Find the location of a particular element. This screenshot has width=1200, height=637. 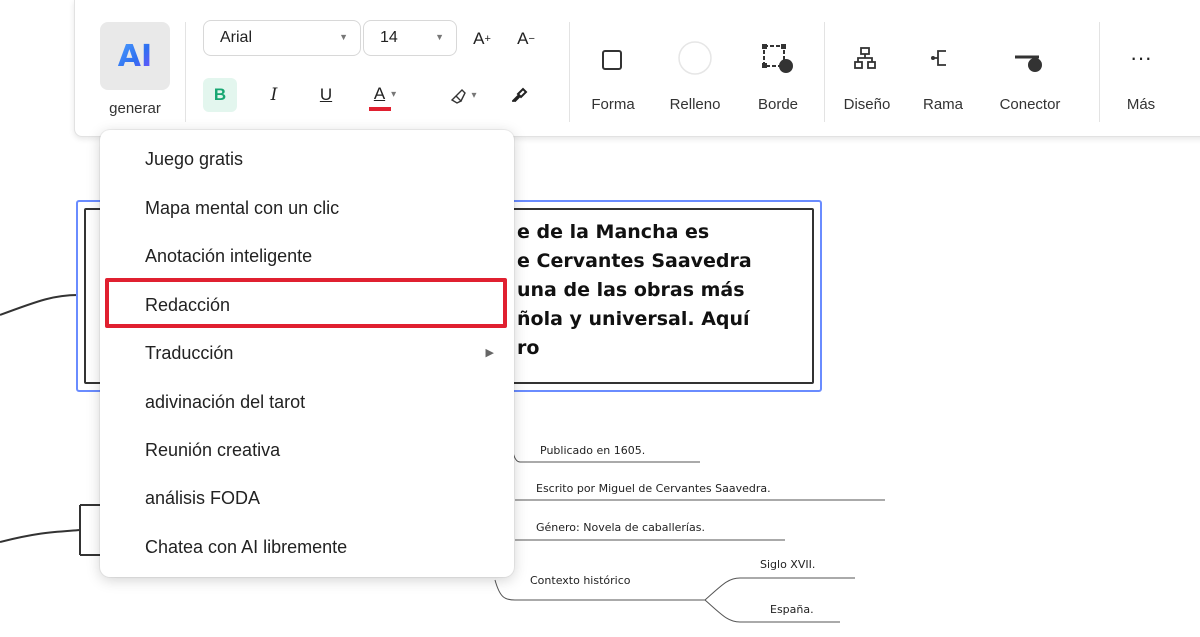

chevron-right-icon: ▶ is located at coordinates (489, 353).